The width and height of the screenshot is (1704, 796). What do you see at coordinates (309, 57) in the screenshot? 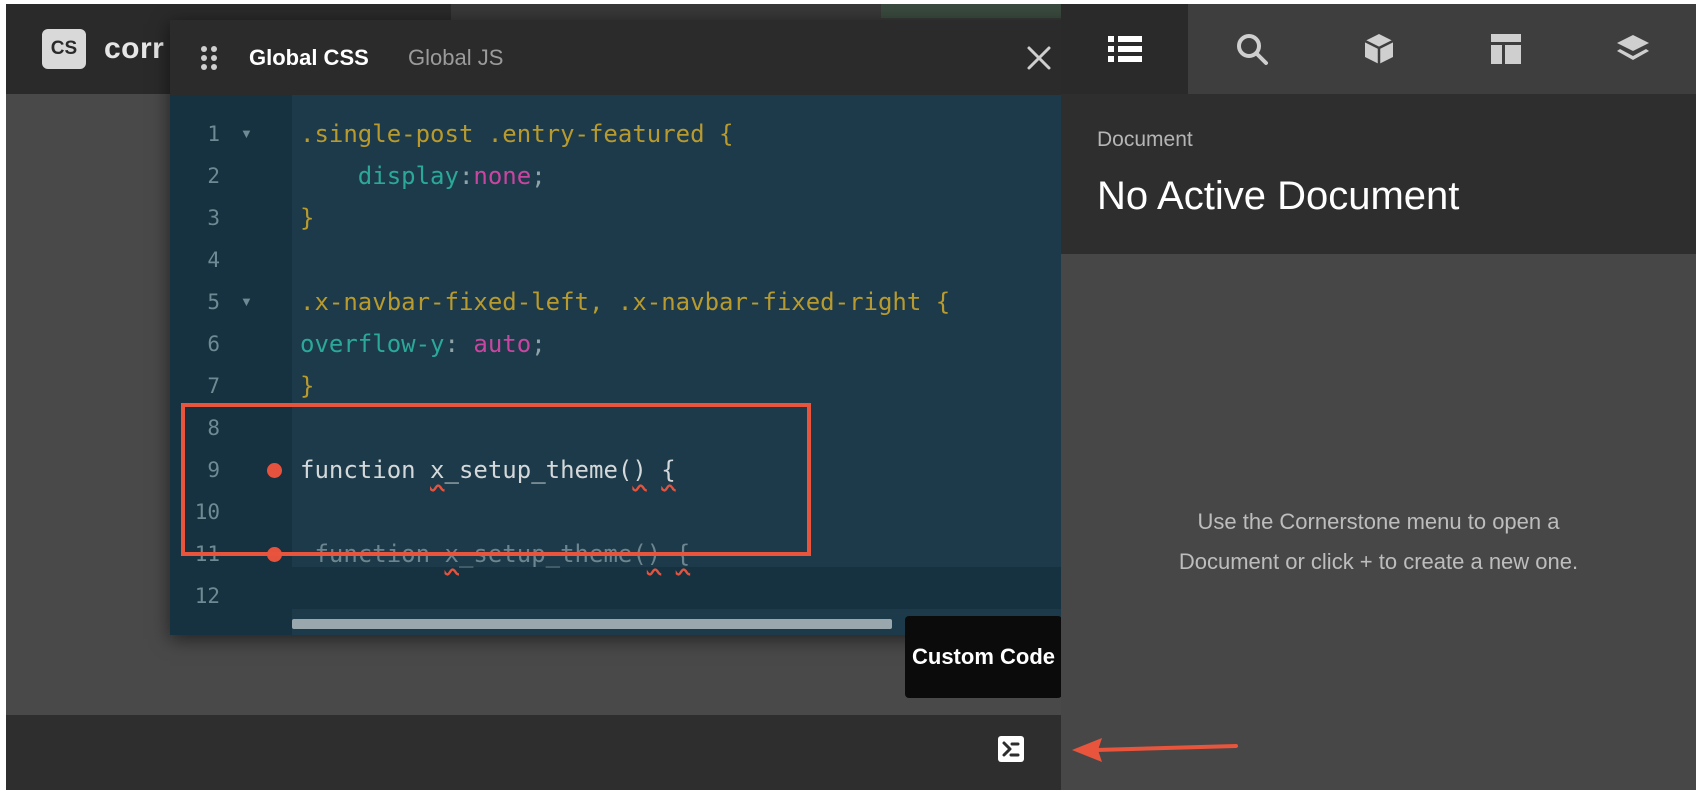
I see `tab-global-css: Global CSS` at bounding box center [309, 57].